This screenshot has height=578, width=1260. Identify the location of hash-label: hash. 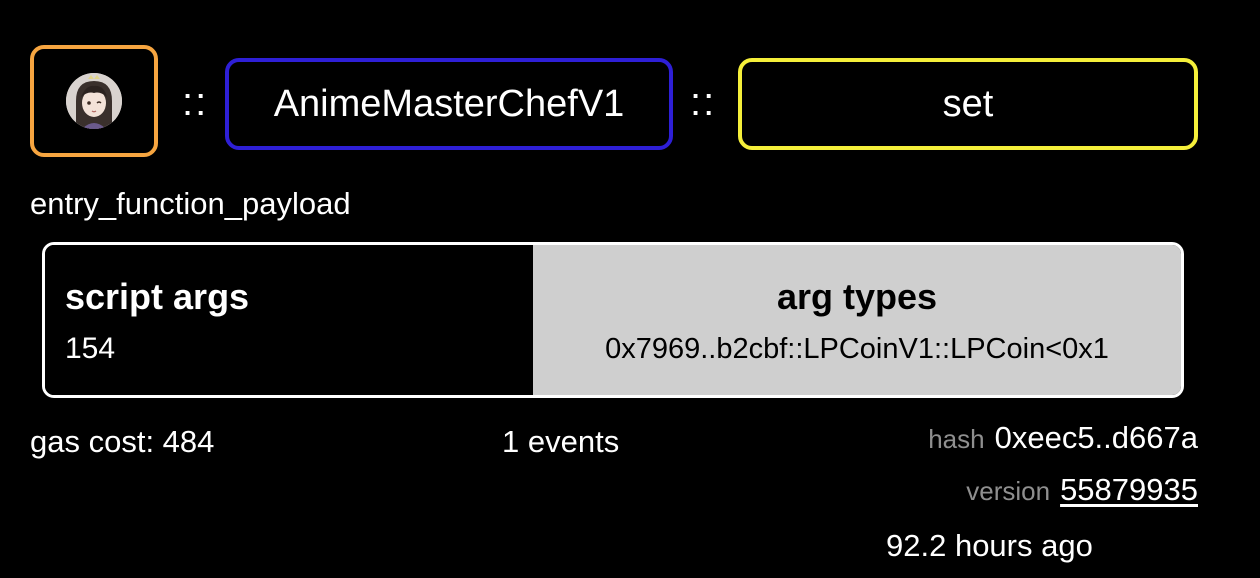
(956, 439).